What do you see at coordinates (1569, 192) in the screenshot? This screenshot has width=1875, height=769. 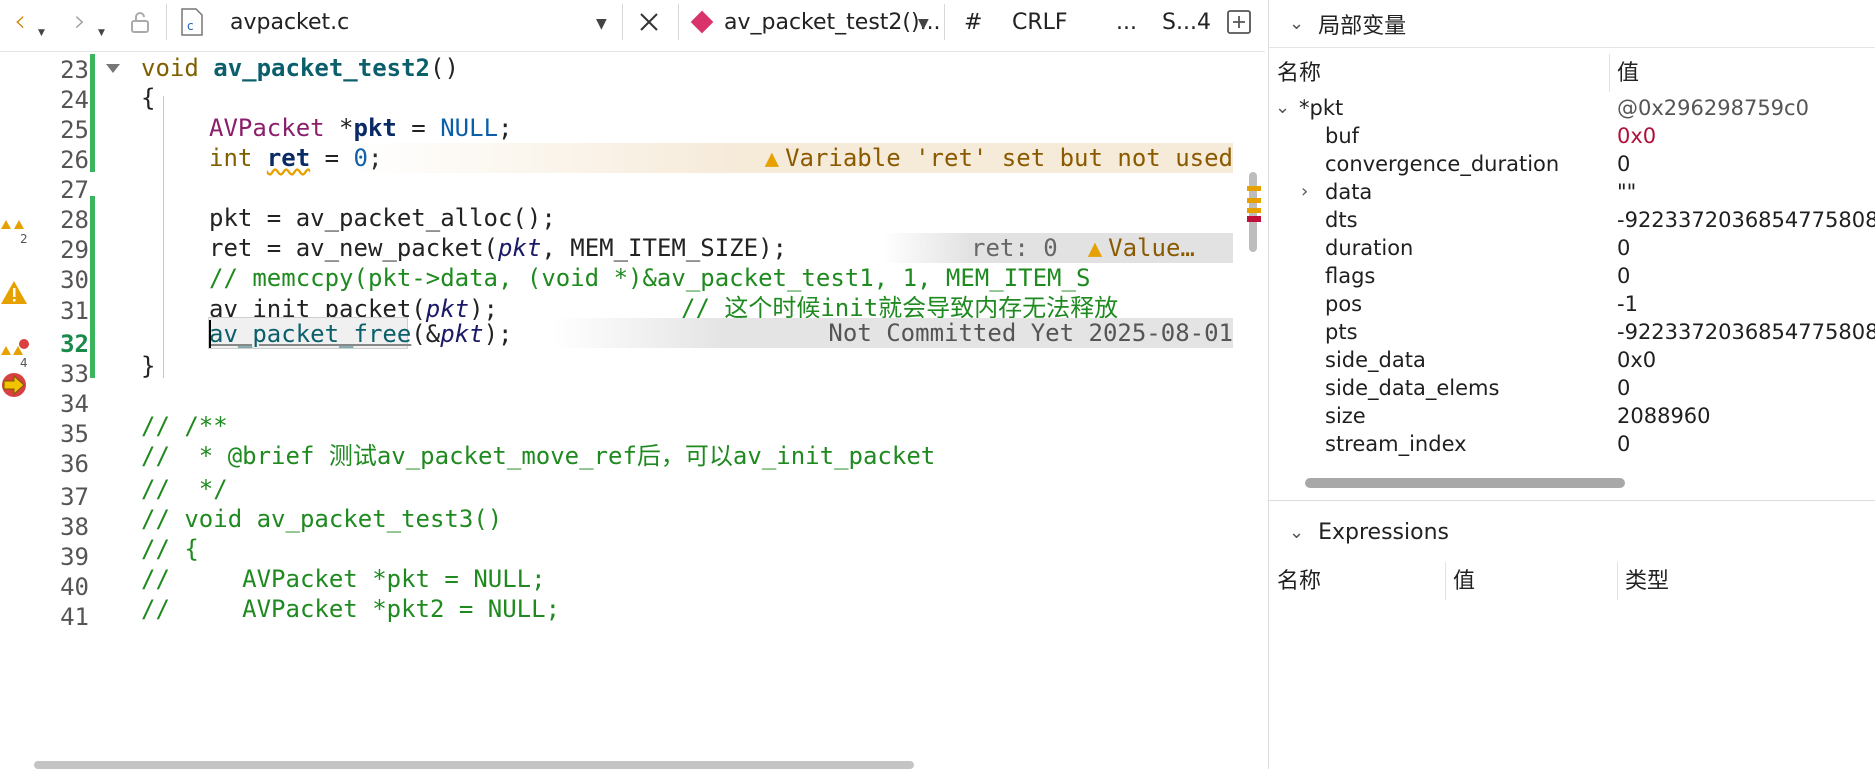 I see `locals-row: › data ""` at bounding box center [1569, 192].